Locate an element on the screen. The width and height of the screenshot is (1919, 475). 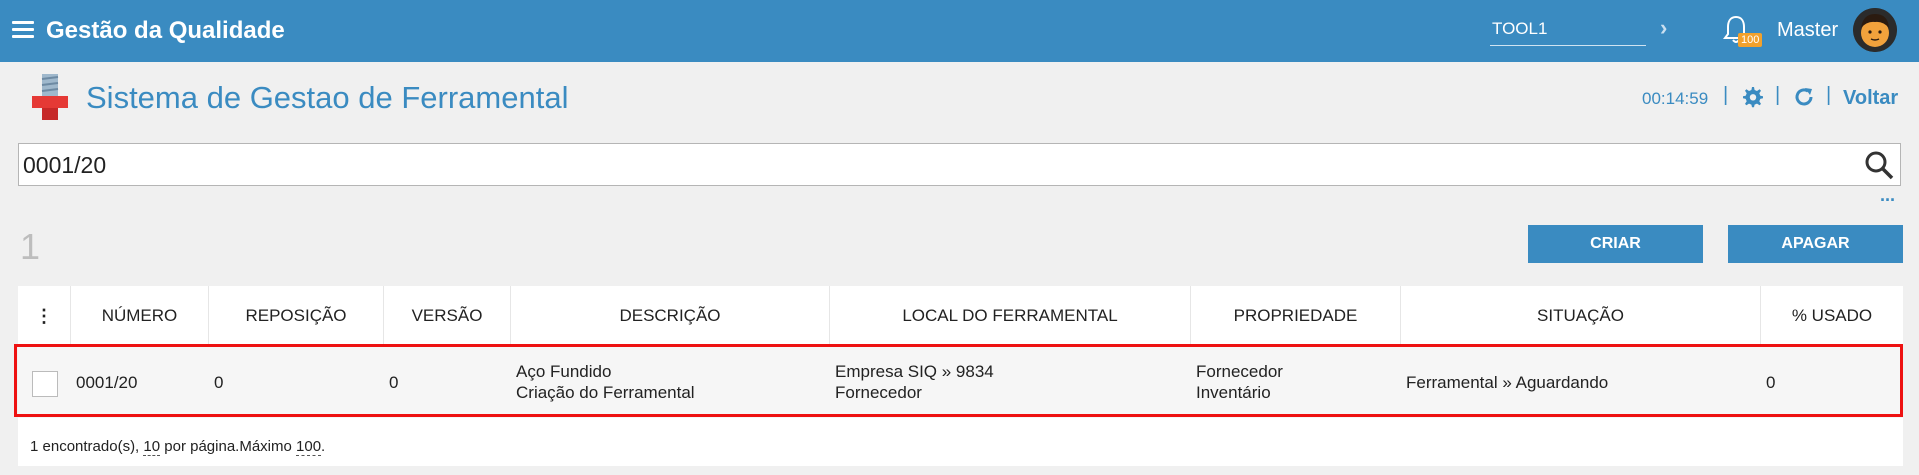
search-icon is located at coordinates (1879, 165).